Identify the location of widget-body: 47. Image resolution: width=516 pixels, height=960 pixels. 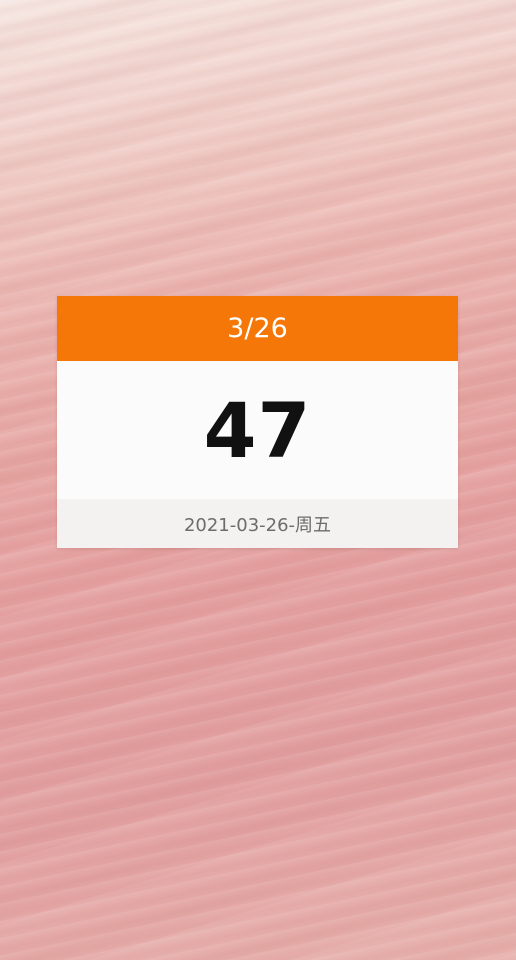
(257, 430).